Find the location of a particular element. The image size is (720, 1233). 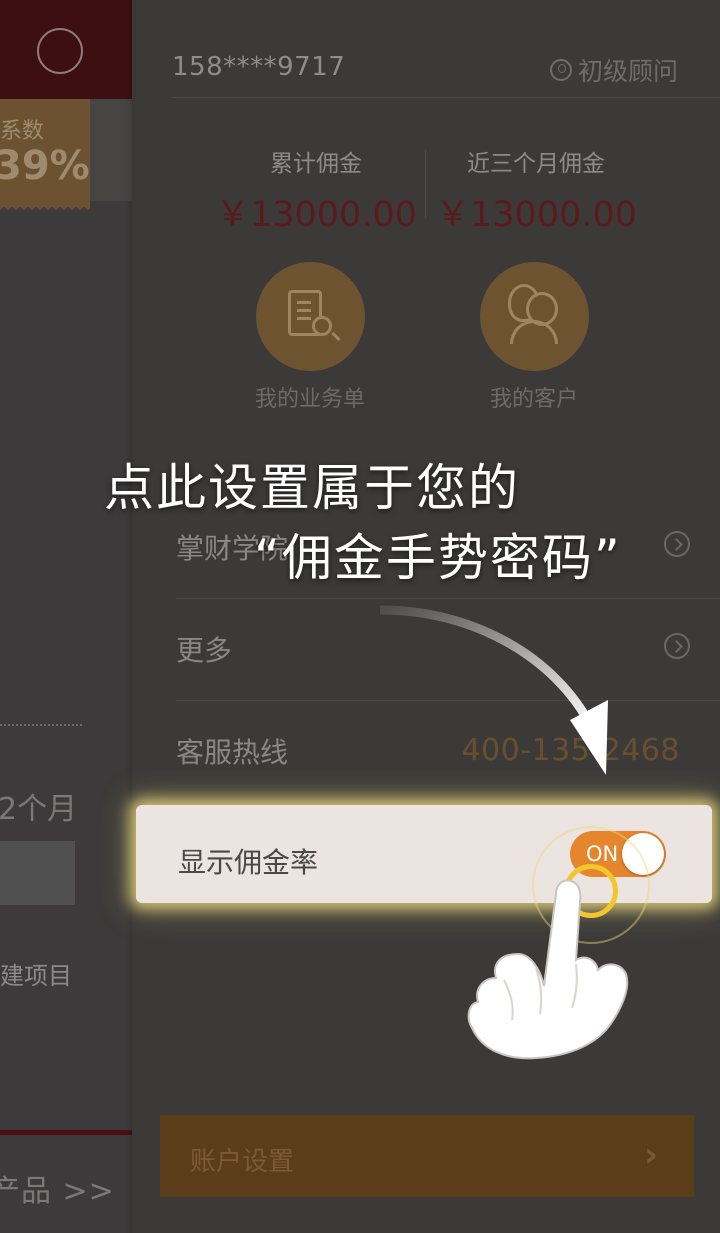

menu-item-hotline-label: 客服热线 is located at coordinates (232, 752).